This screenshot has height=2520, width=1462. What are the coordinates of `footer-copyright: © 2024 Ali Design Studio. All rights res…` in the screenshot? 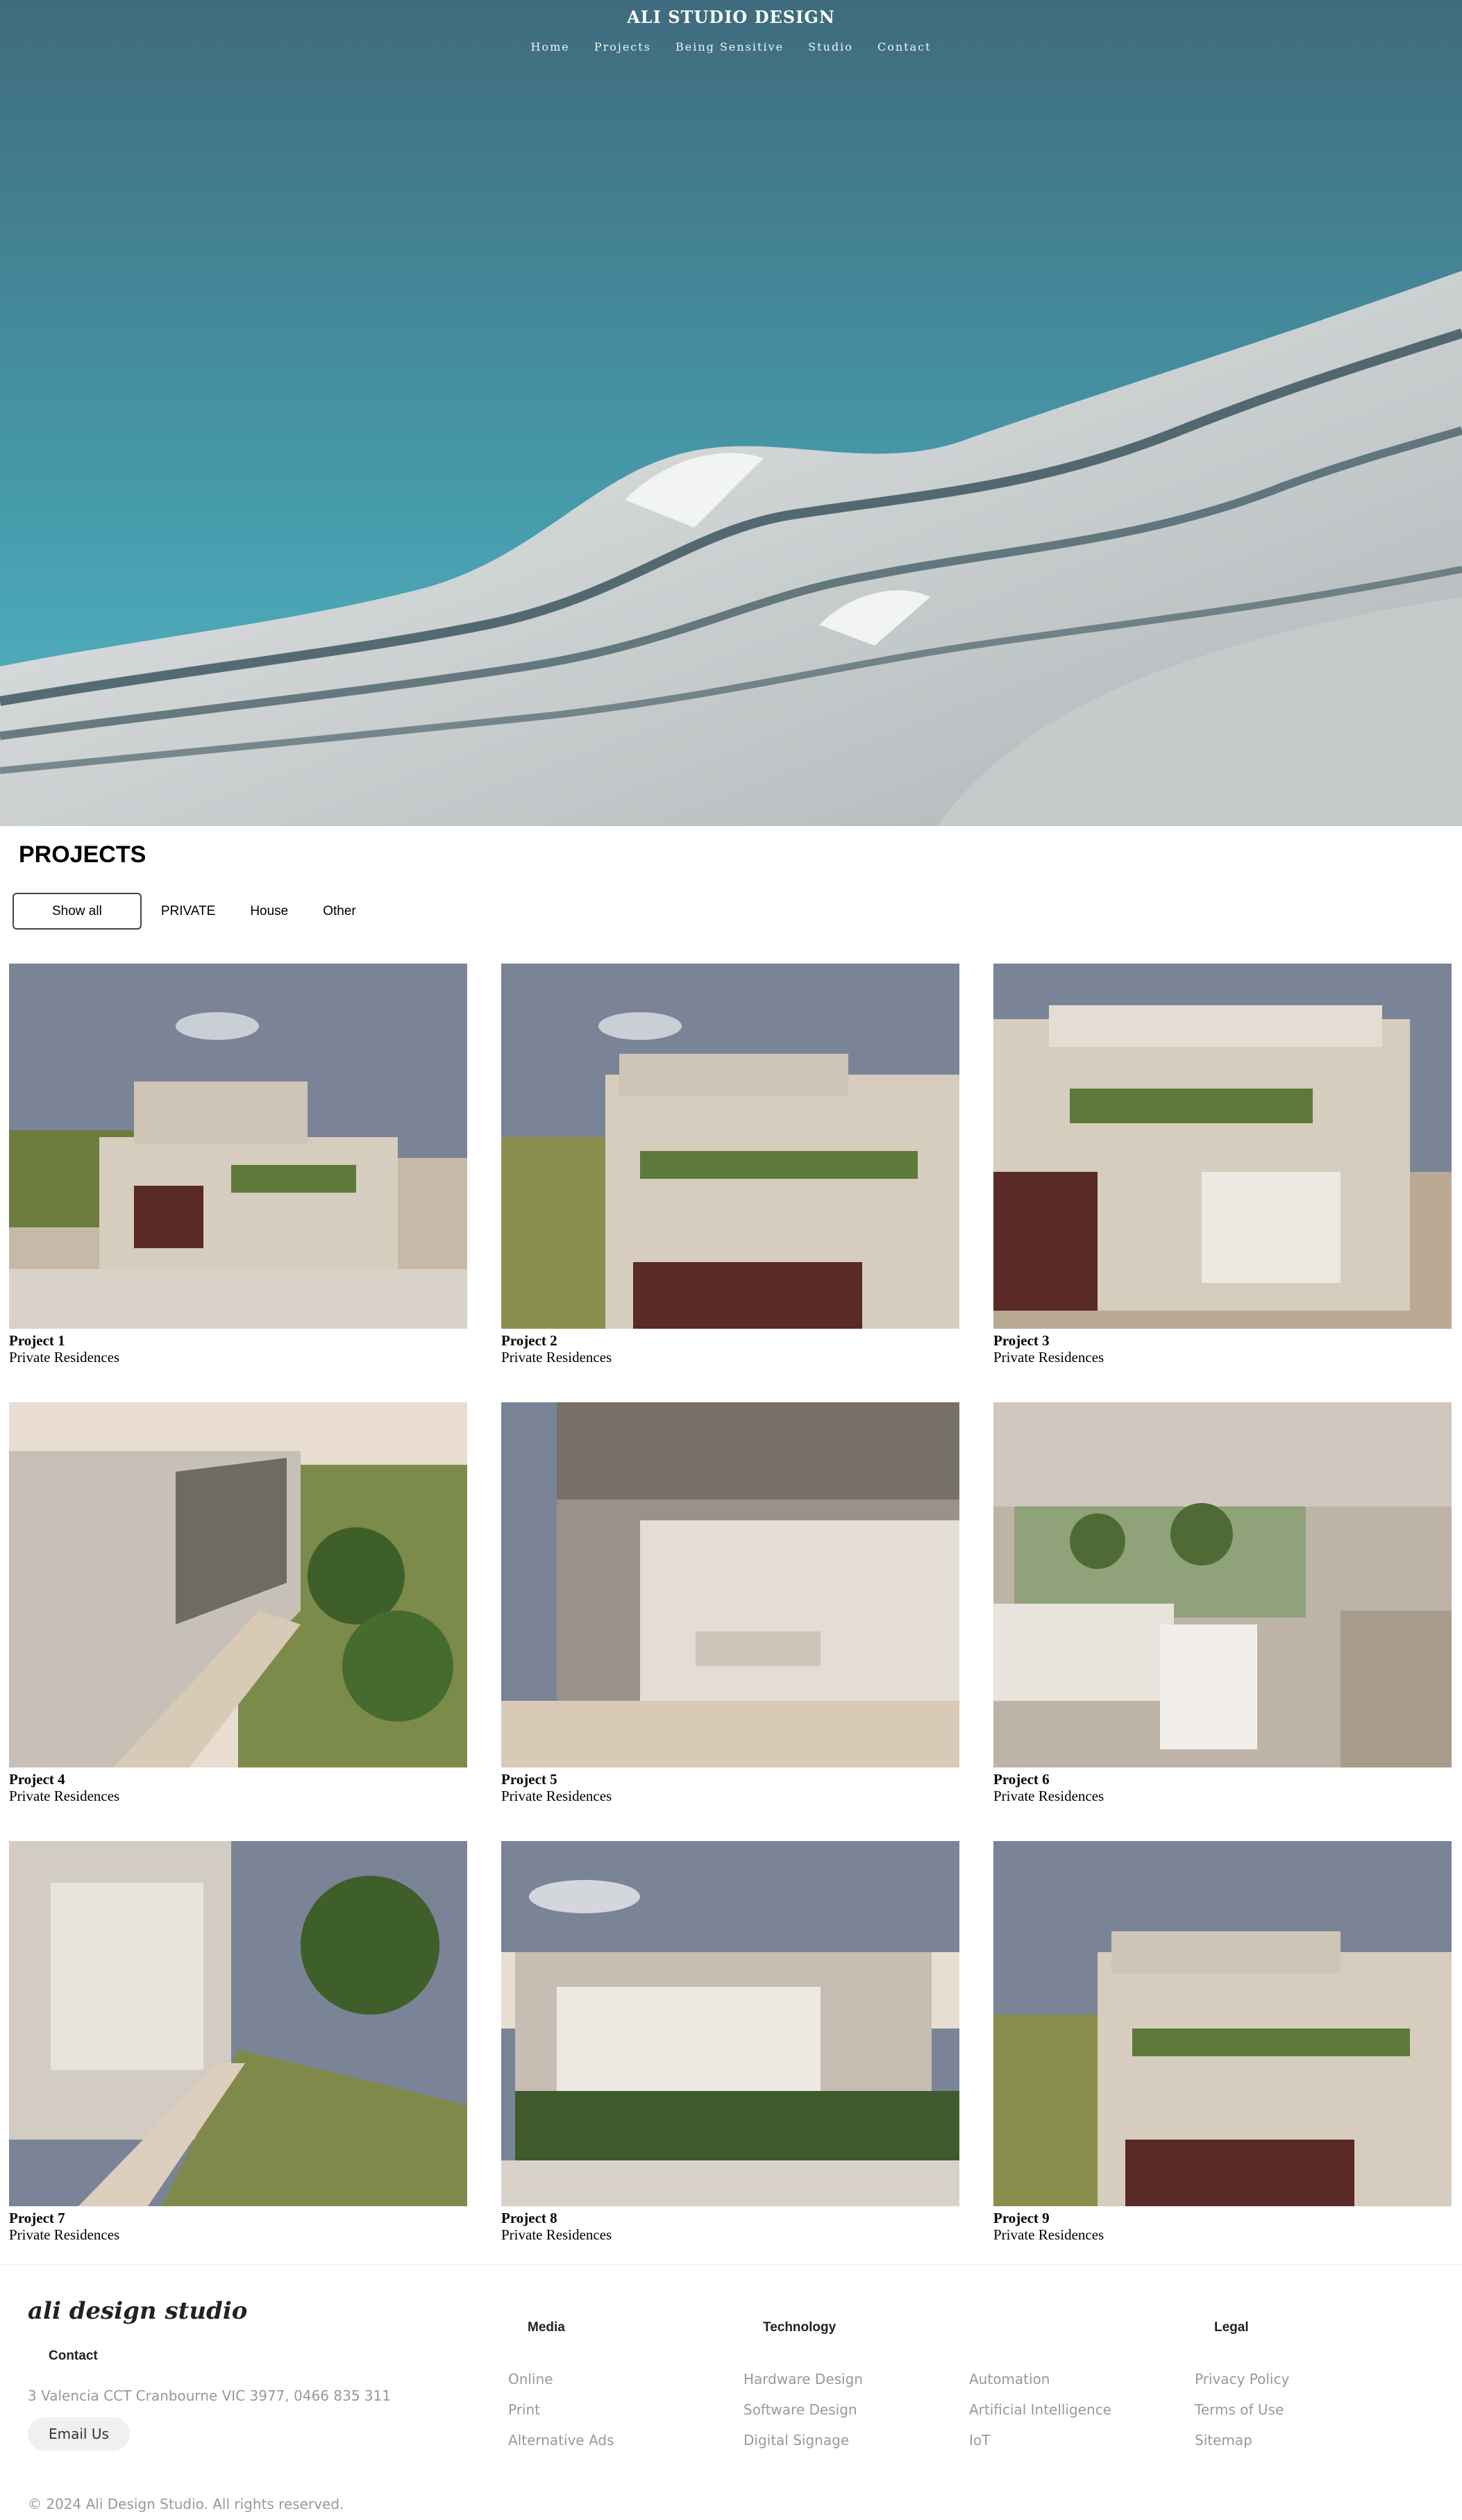 It's located at (186, 2504).